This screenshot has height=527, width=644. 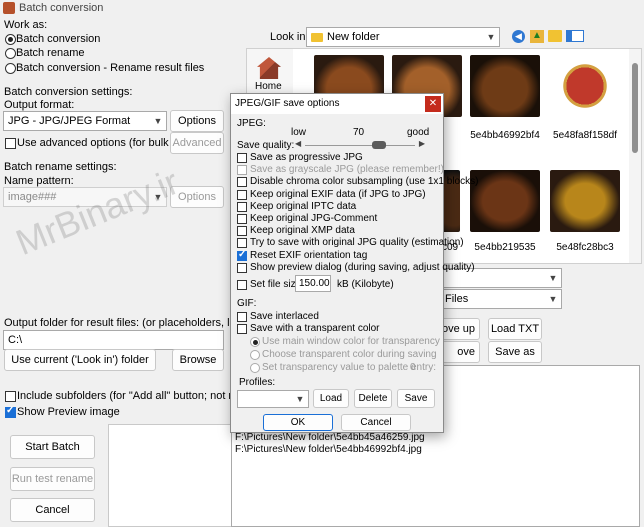 What do you see at coordinates (635, 108) in the screenshot?
I see `scroll-thumb` at bounding box center [635, 108].